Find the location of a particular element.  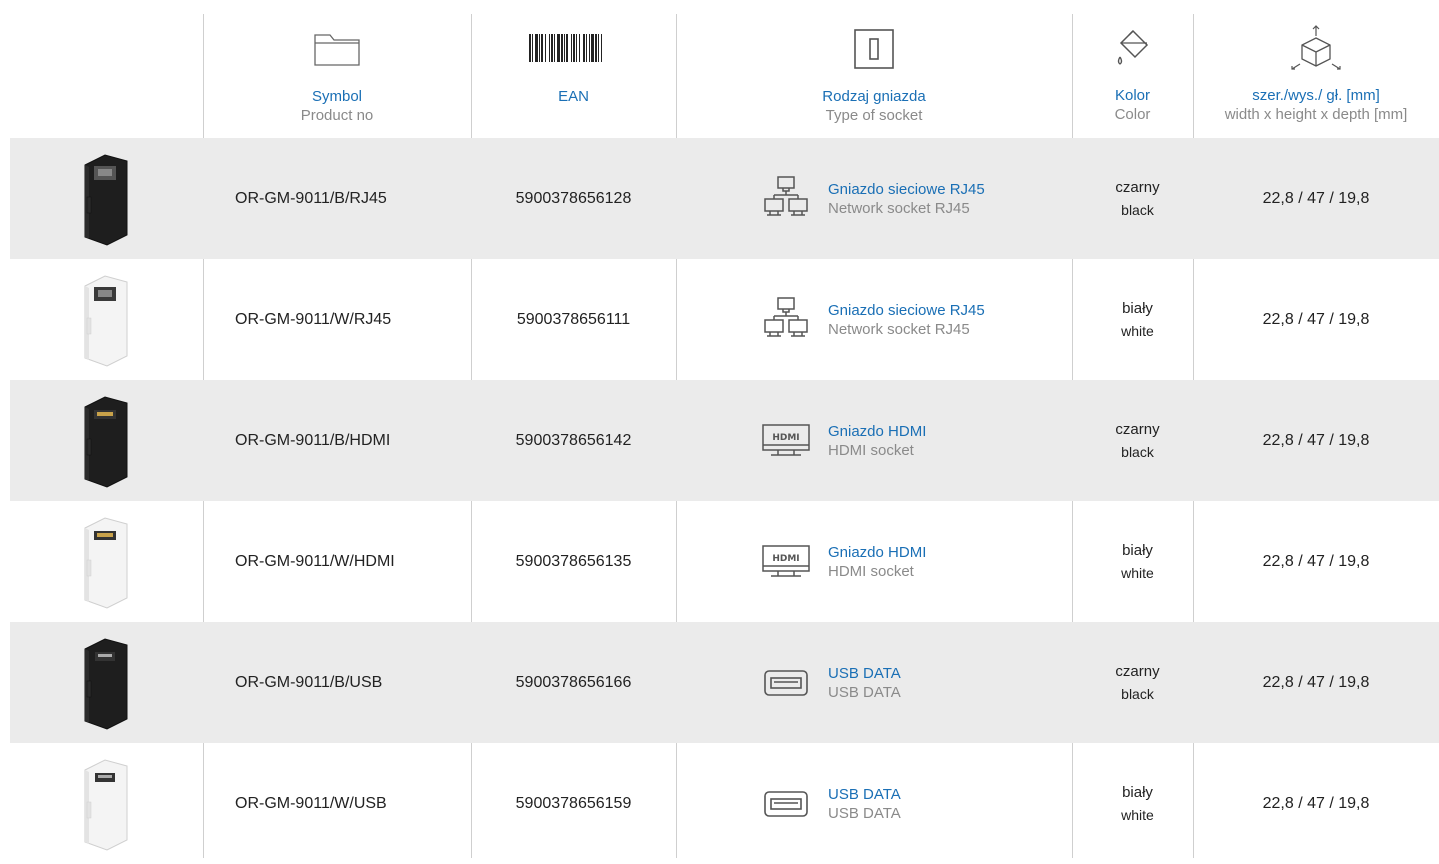

dimensions-cube-icon is located at coordinates (1316, 49).